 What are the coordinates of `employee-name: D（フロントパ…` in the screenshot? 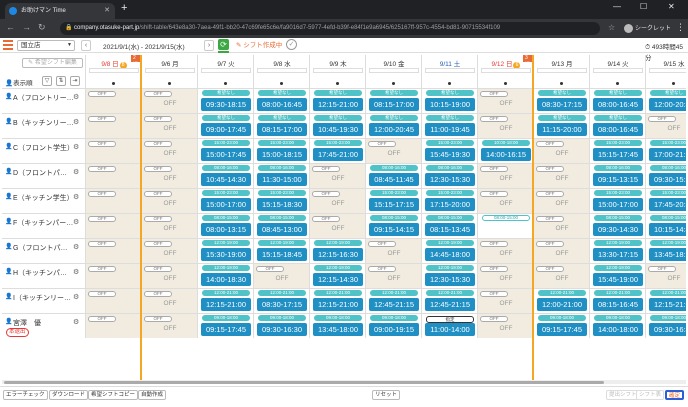 It's located at (43, 173).